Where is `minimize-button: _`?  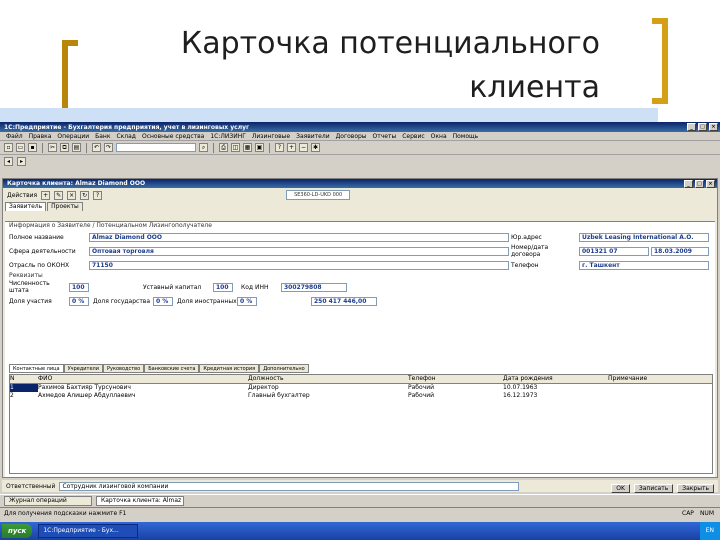 minimize-button: _ is located at coordinates (691, 127).